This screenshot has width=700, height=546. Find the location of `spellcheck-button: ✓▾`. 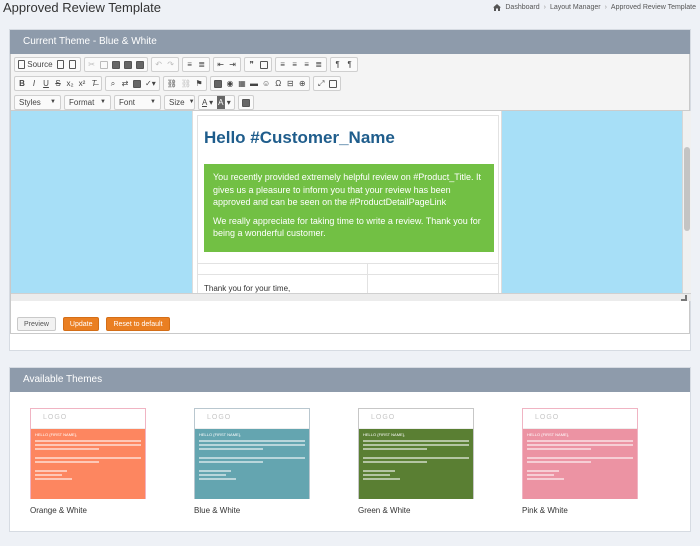

spellcheck-button: ✓▾ is located at coordinates (150, 83).